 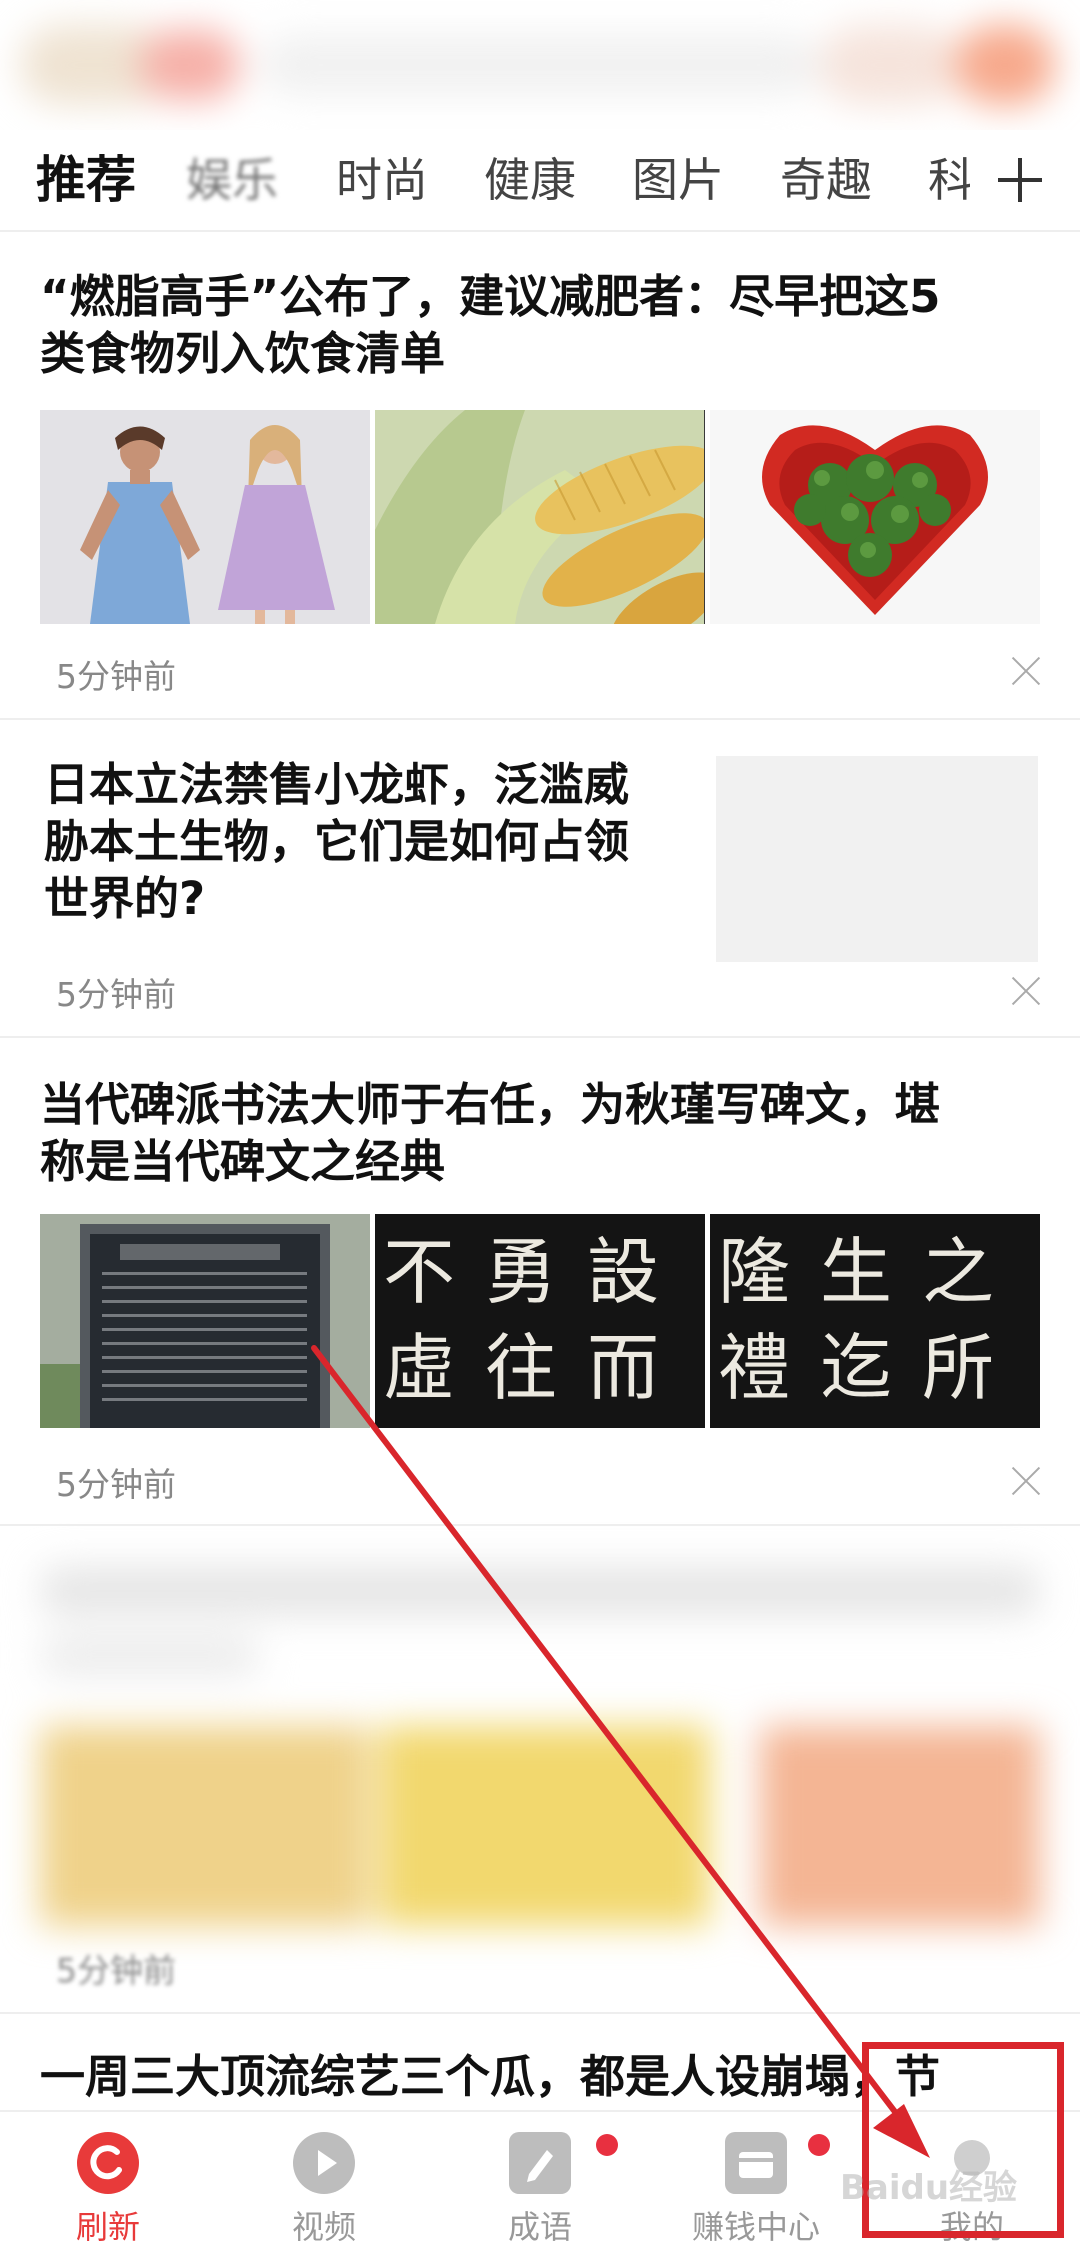 I want to click on nav-earn-center: 赚钱中心, so click(x=756, y=2180).